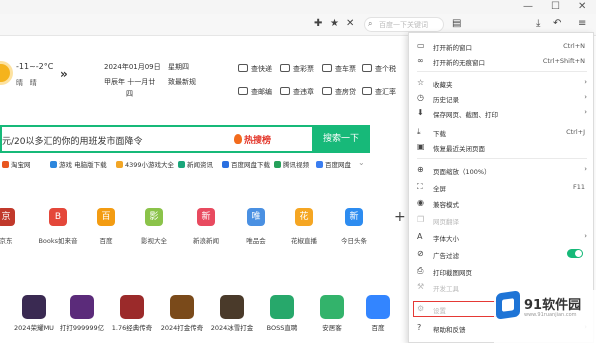  What do you see at coordinates (557, 24) in the screenshot?
I see `undo-icon: ↶` at bounding box center [557, 24].